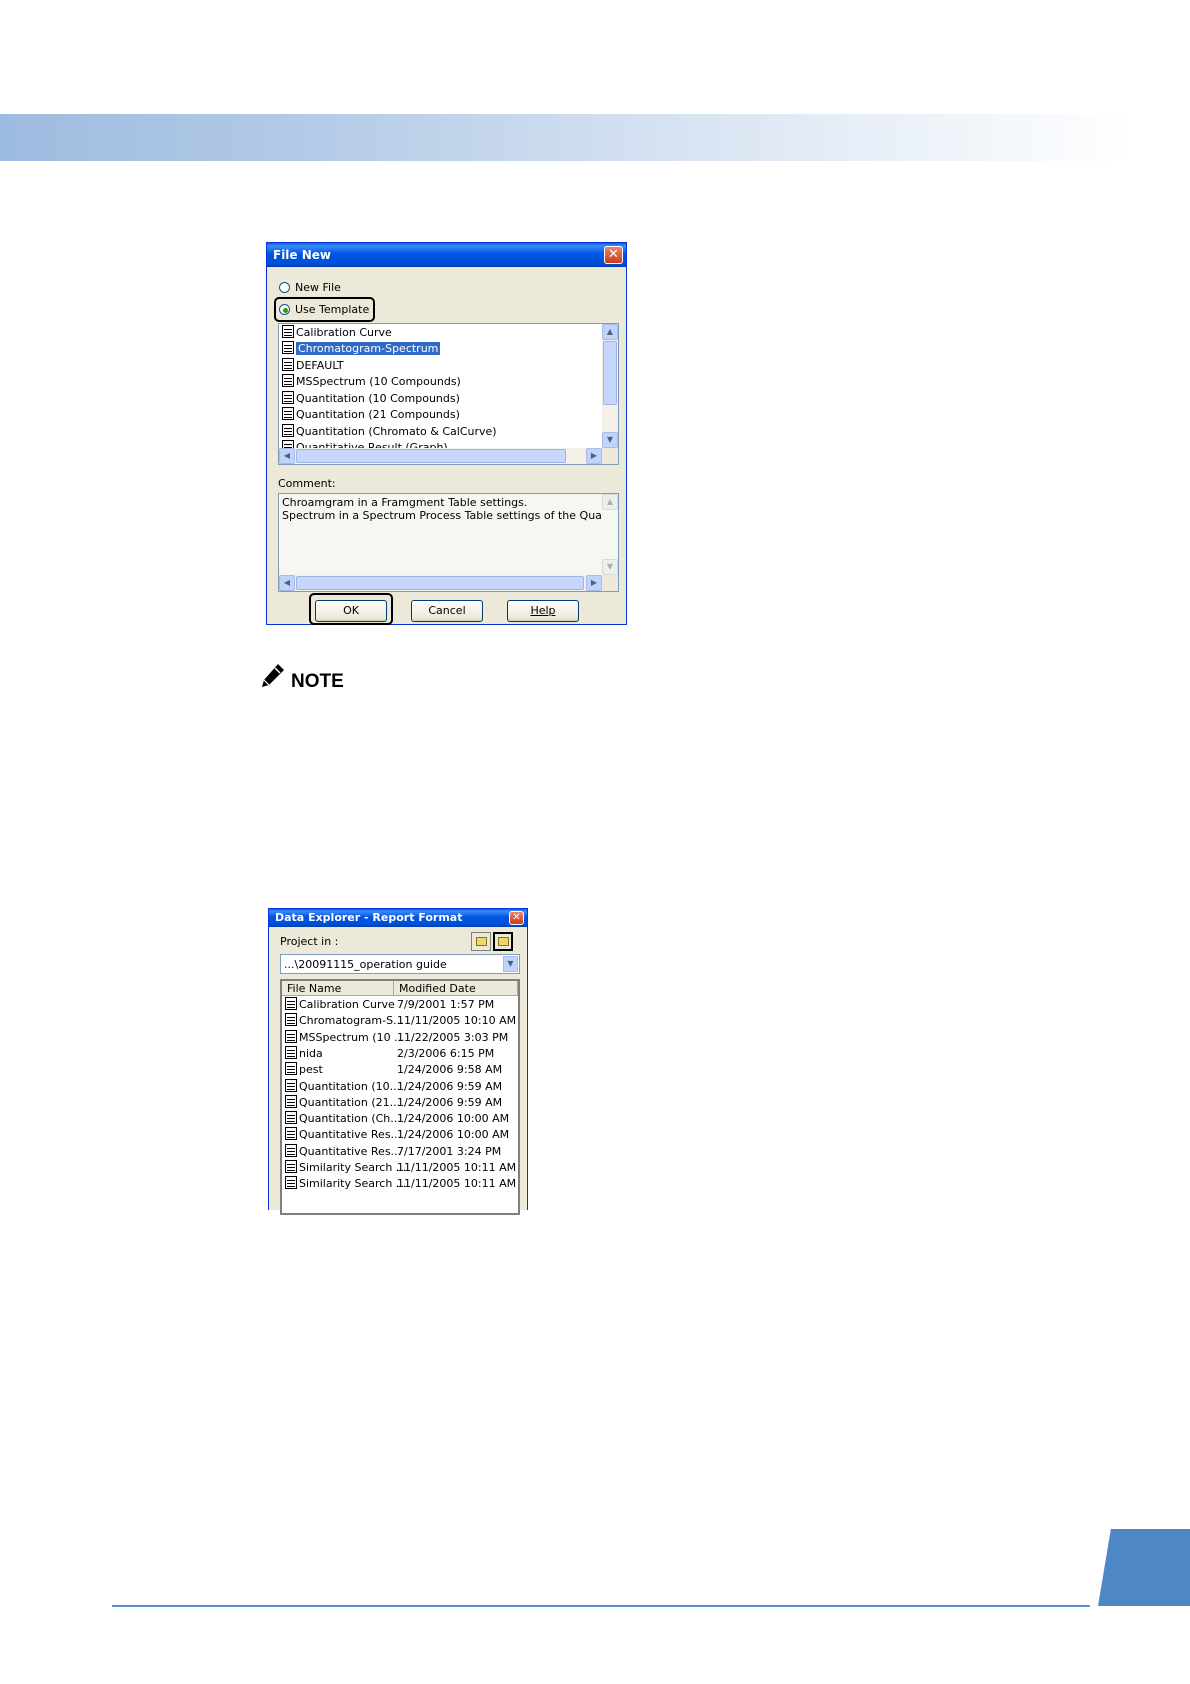 The width and height of the screenshot is (1190, 1684). I want to click on comment-vertical-scrollbar: ▲ ▼, so click(610, 534).